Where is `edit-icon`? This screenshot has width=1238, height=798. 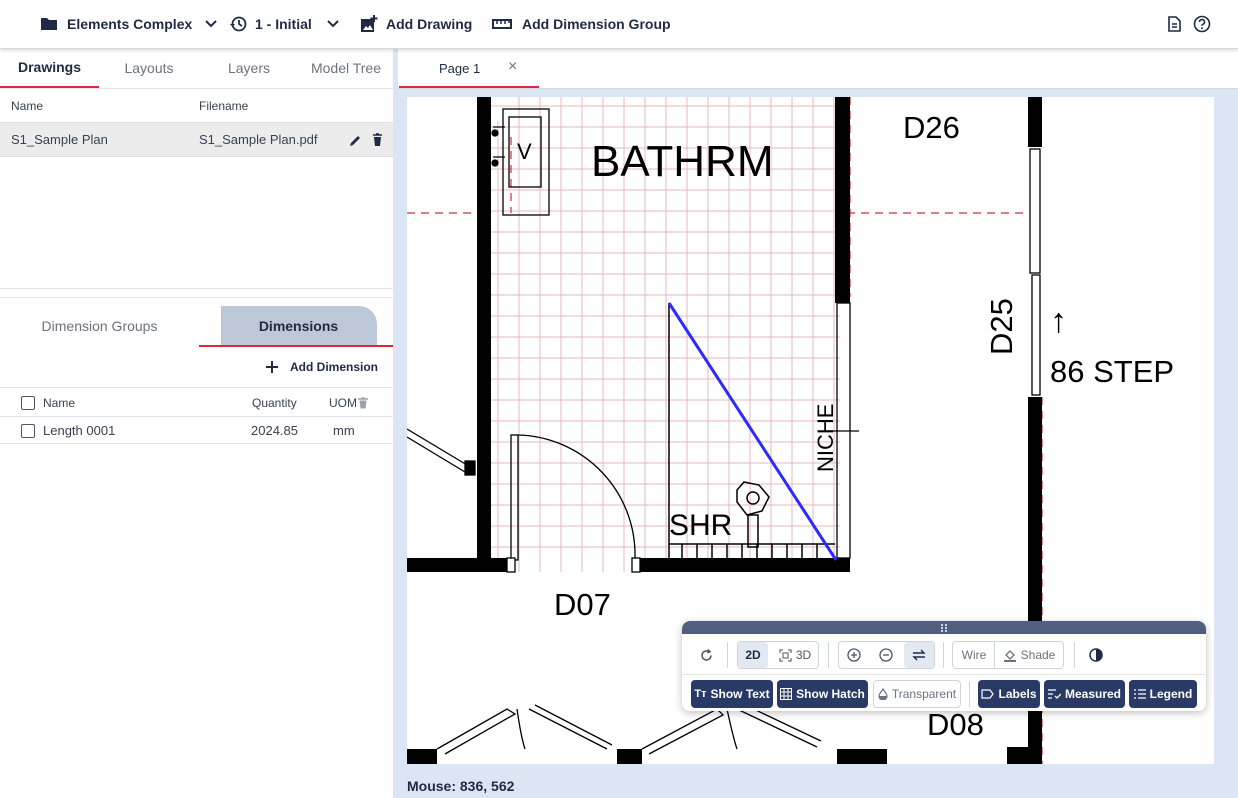 edit-icon is located at coordinates (355, 140).